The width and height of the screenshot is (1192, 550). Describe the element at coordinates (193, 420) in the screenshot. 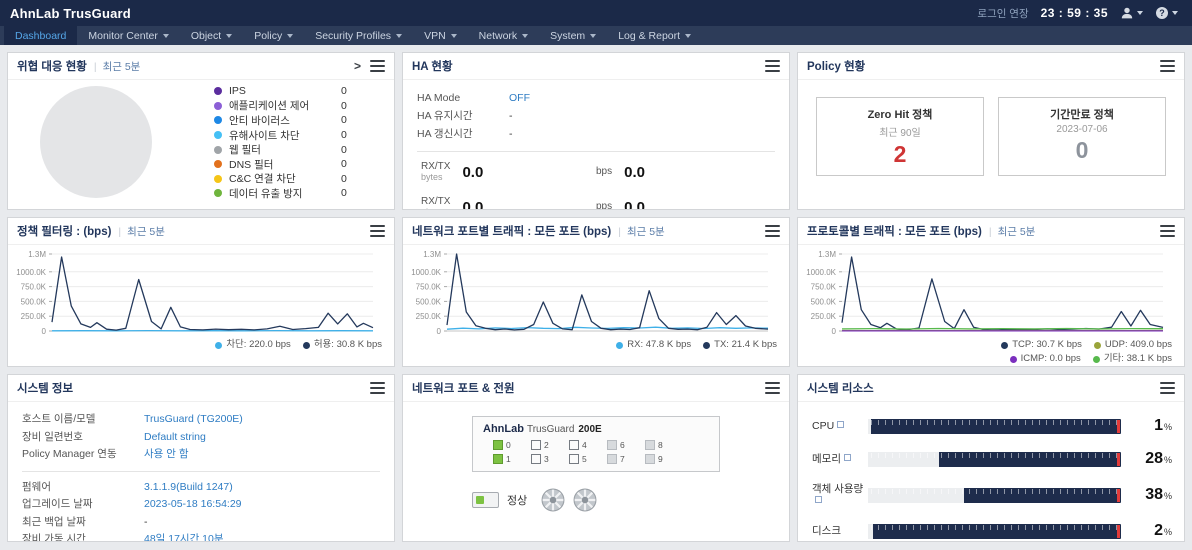

I see `info-value: TrusGuard (TG200E)` at that location.